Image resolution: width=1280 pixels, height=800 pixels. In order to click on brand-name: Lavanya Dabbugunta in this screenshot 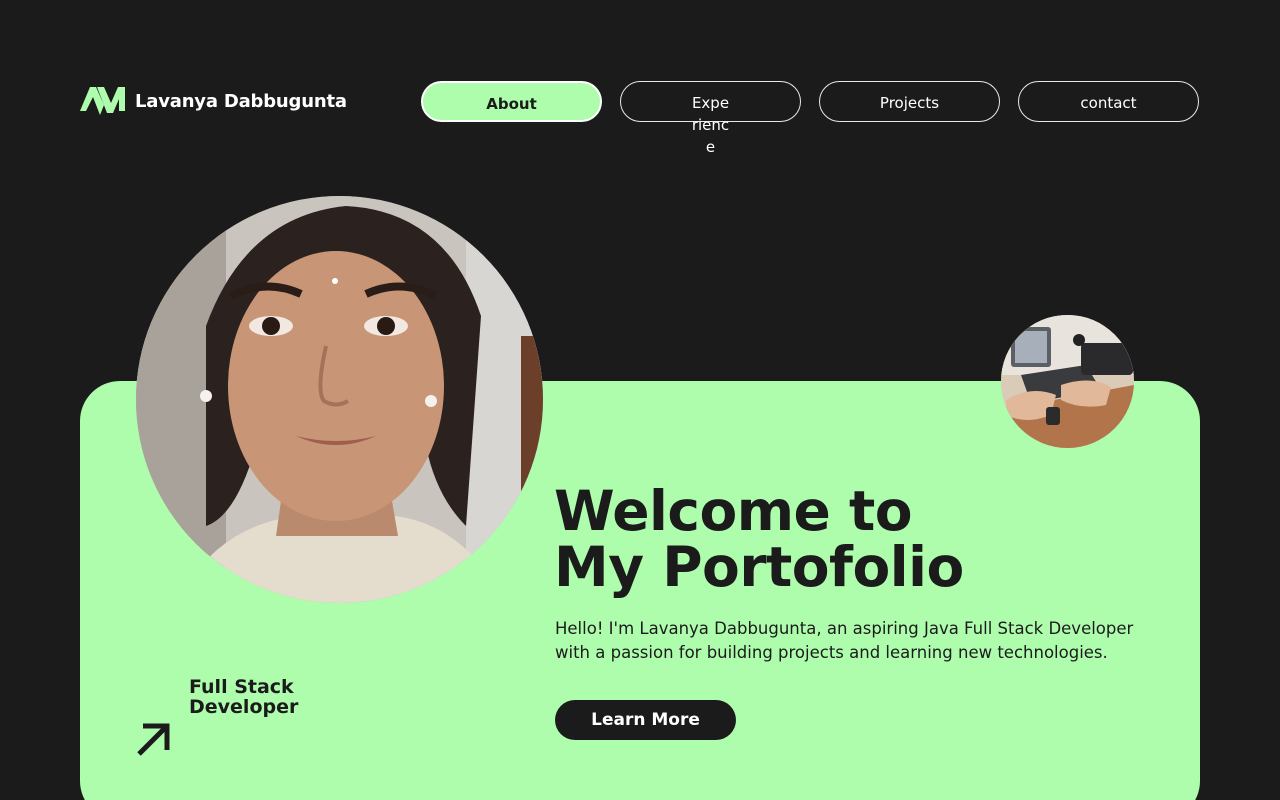, I will do `click(241, 101)`.